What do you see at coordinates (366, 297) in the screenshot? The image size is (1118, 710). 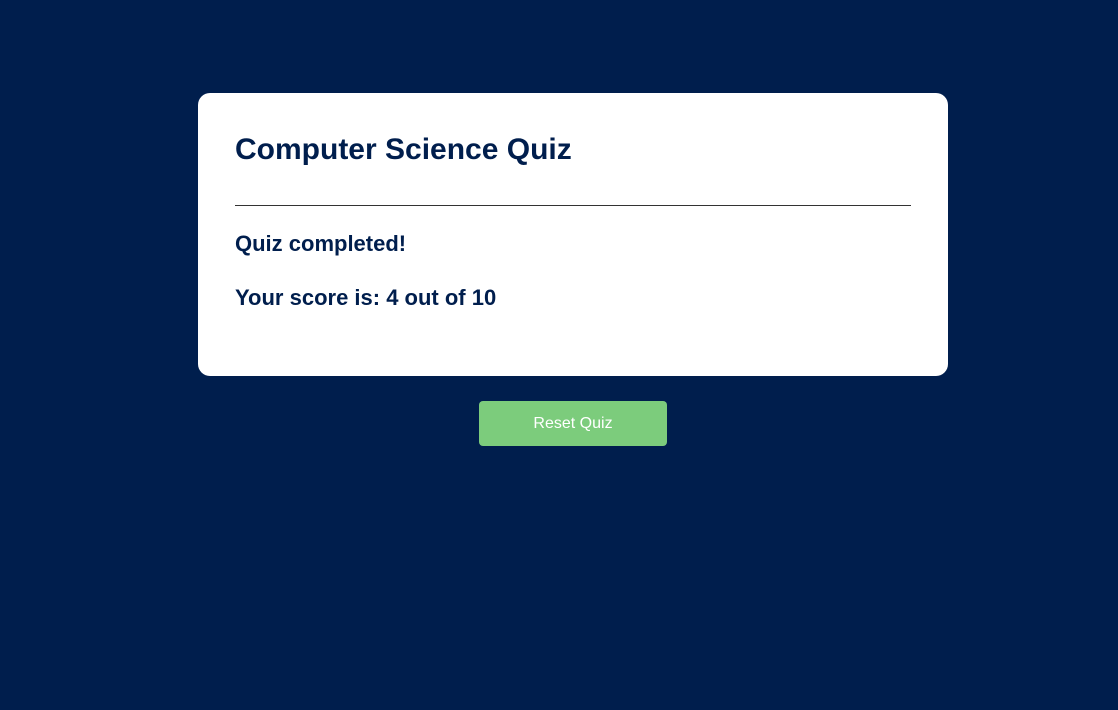 I see `score-text: Your score is: 4 out of 10` at bounding box center [366, 297].